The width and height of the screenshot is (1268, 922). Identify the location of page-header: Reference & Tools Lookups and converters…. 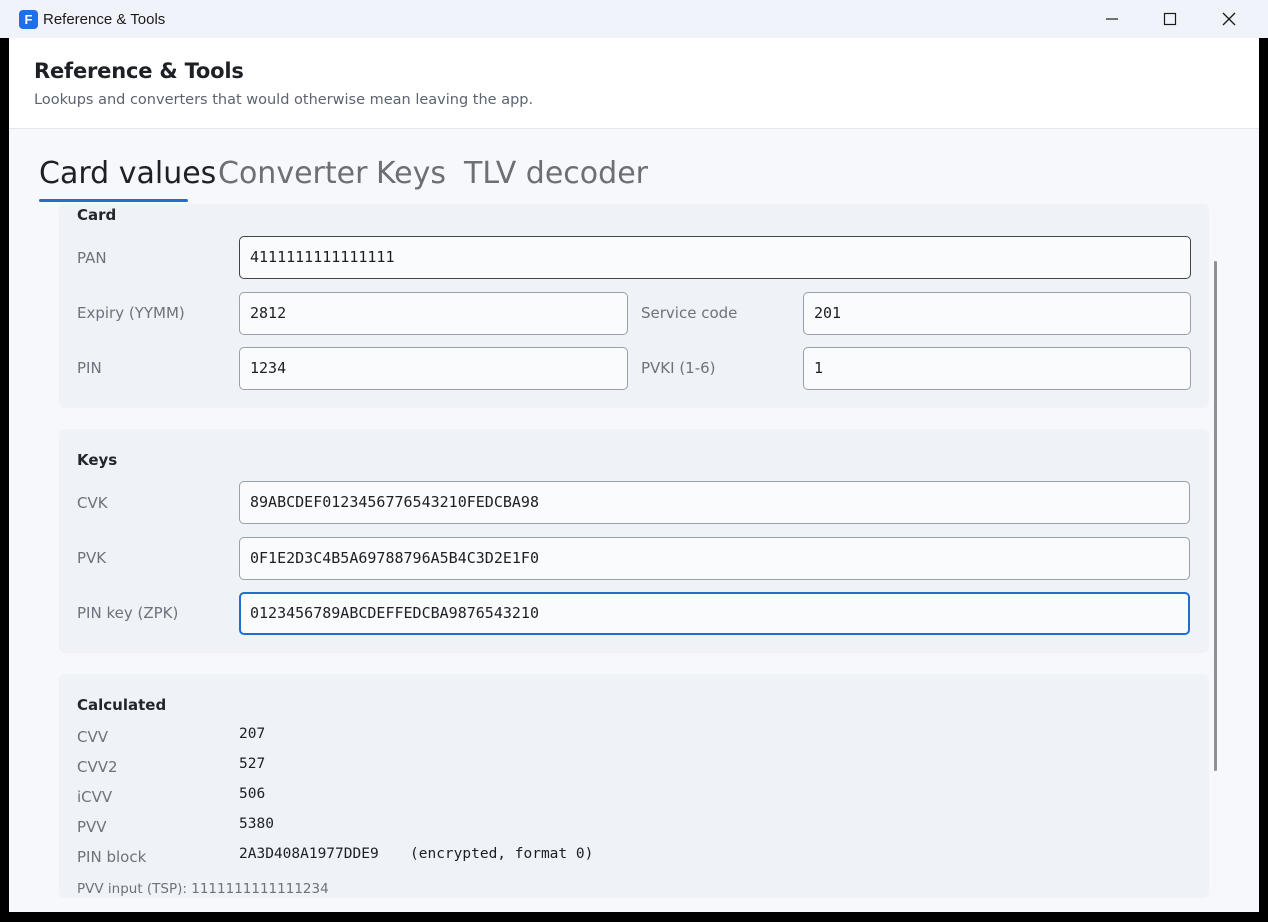
(634, 83).